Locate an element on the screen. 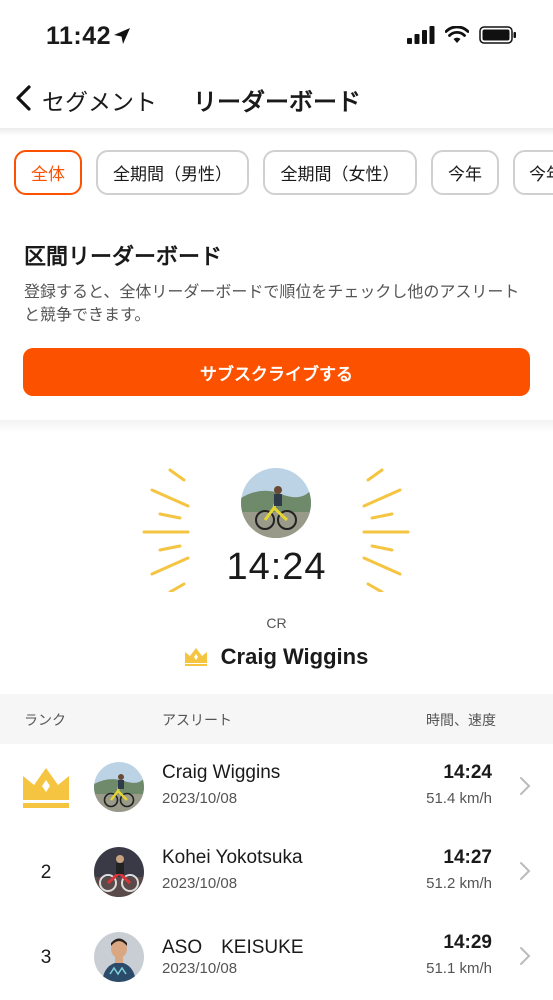  cr-label: CR is located at coordinates (276, 623).